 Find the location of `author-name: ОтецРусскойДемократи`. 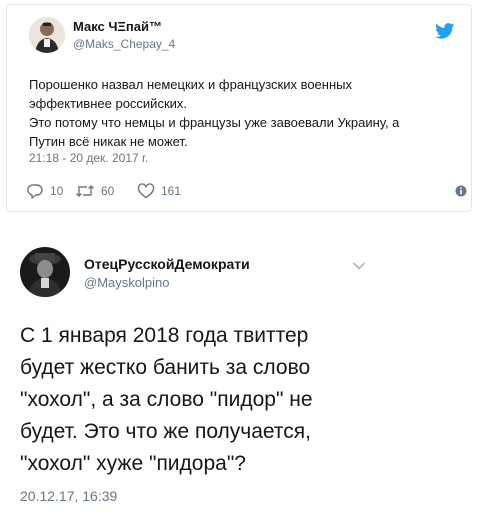

author-name: ОтецРусскойДемократи is located at coordinates (167, 264).